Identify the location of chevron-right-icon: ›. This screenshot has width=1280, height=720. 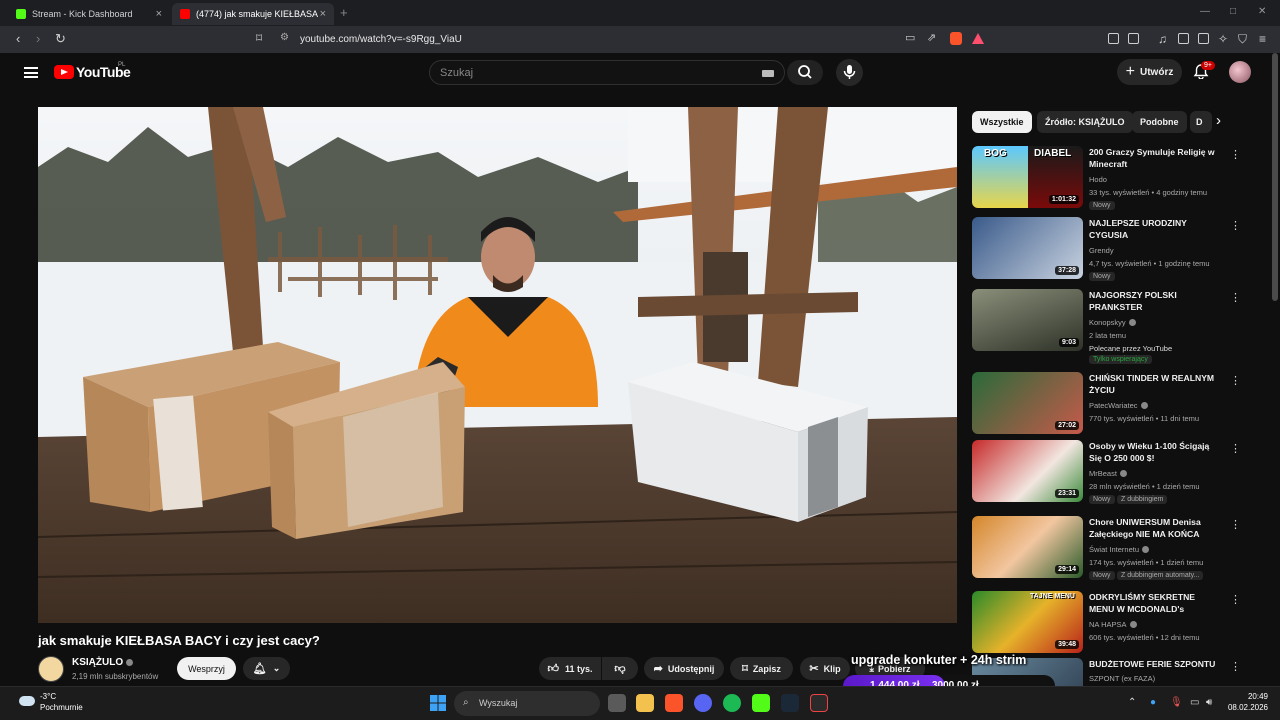
(1218, 120).